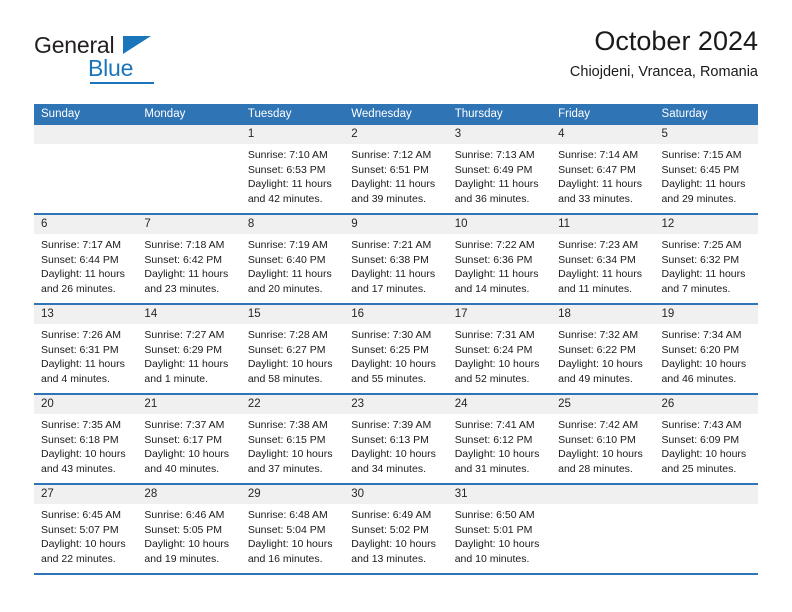  What do you see at coordinates (285, 198) in the screenshot?
I see `day-daylight-b-text: and 42 minutes.` at bounding box center [285, 198].